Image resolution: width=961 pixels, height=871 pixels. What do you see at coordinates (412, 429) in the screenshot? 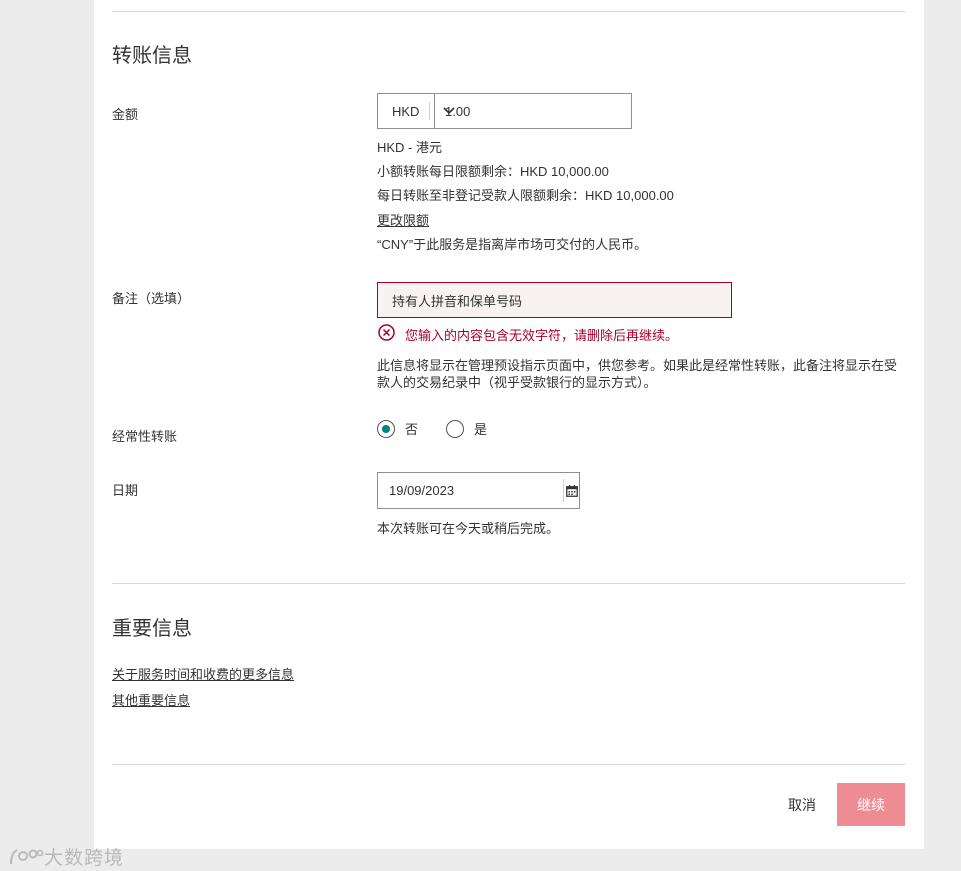
I see `radio-no-label: 否` at bounding box center [412, 429].